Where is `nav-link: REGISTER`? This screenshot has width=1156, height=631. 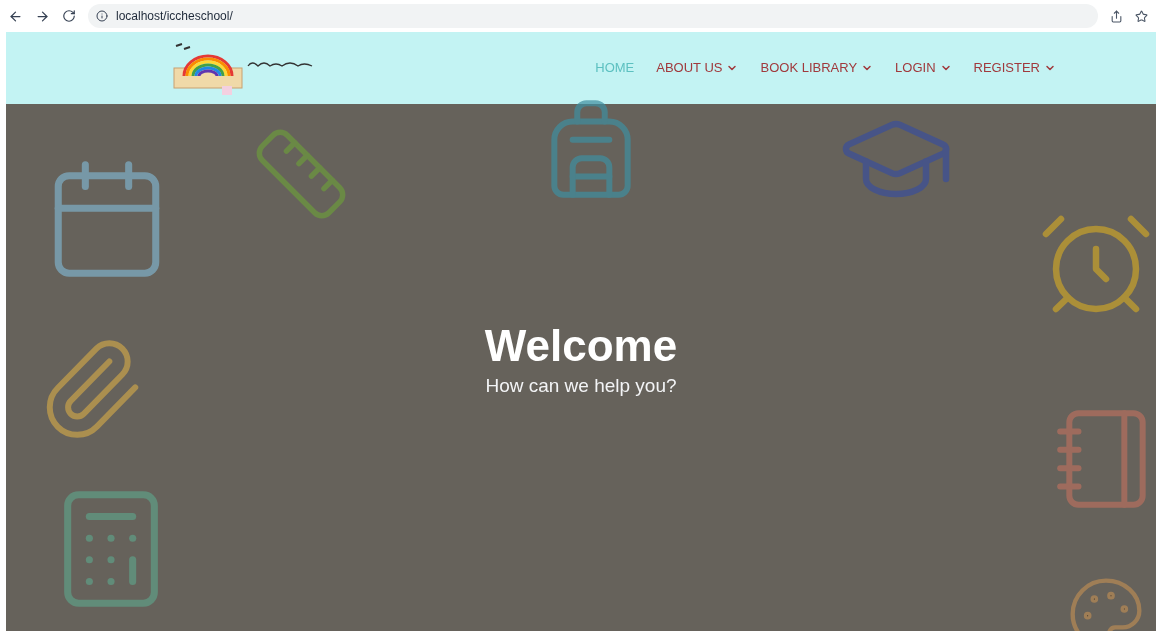
nav-link: REGISTER is located at coordinates (1014, 68).